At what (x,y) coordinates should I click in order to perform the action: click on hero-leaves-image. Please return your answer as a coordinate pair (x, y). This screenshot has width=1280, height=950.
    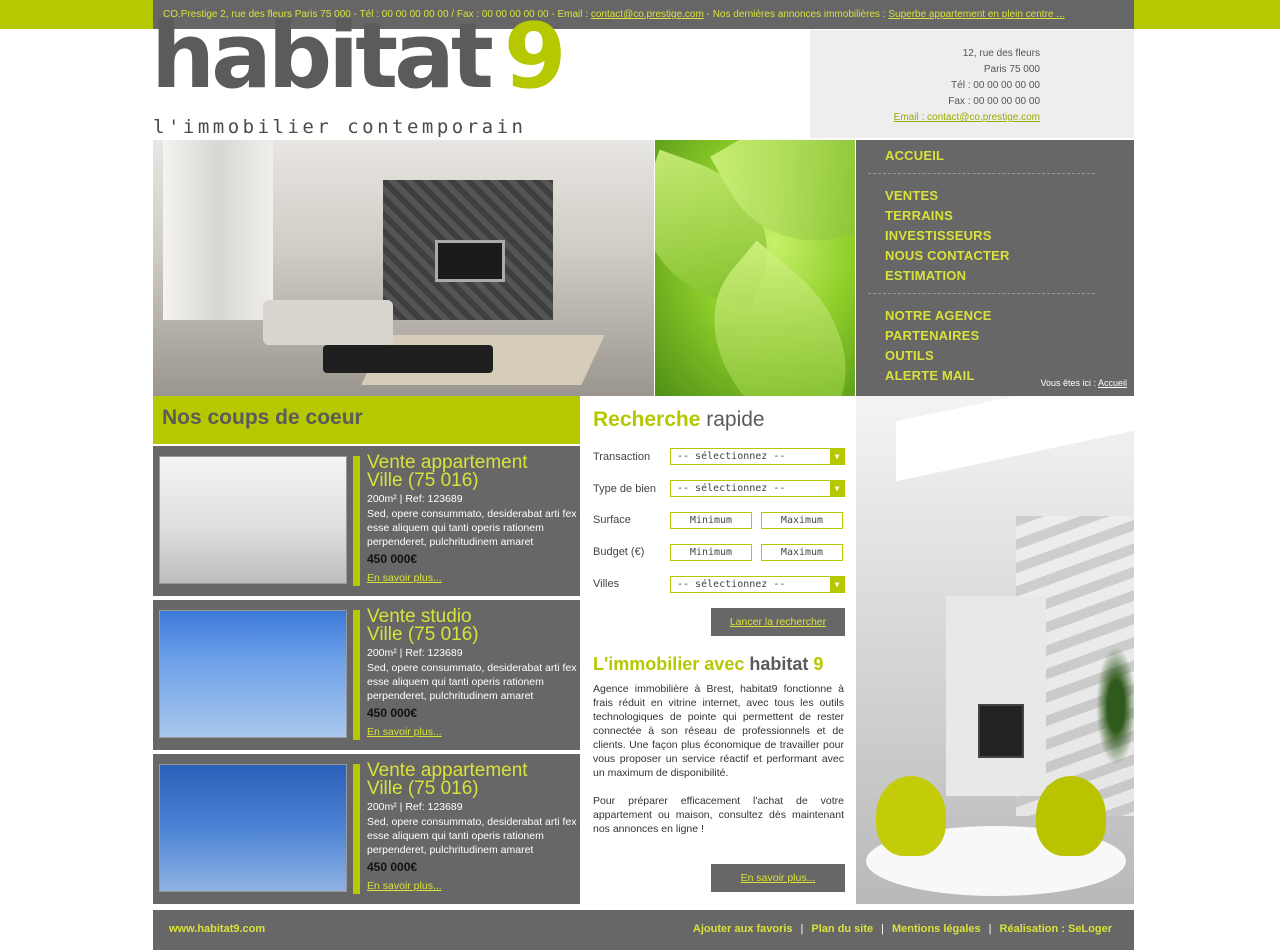
    Looking at the image, I should click on (755, 268).